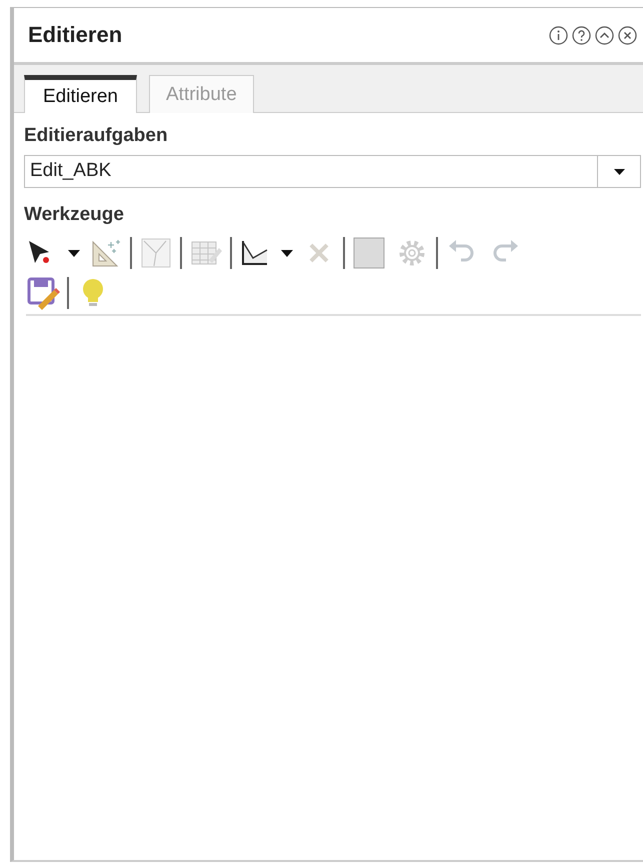  Describe the element at coordinates (75, 35) in the screenshot. I see `panel-title: Editieren` at that location.